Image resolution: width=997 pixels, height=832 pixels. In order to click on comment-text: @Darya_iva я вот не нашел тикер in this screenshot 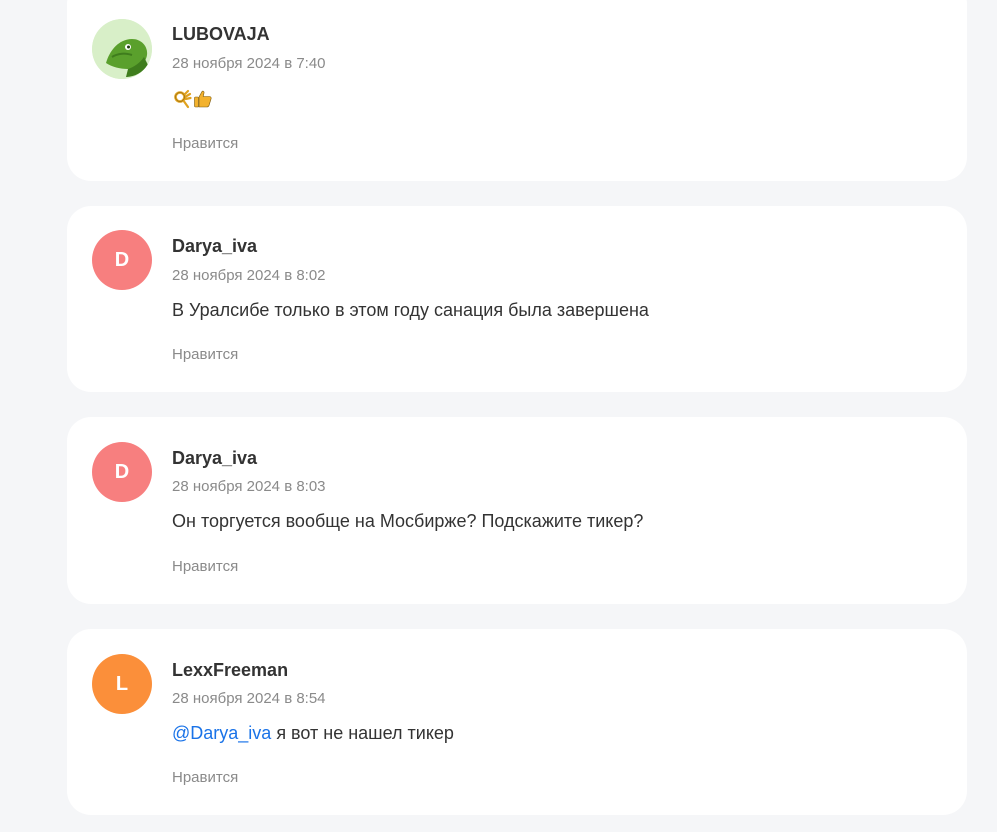, I will do `click(313, 733)`.